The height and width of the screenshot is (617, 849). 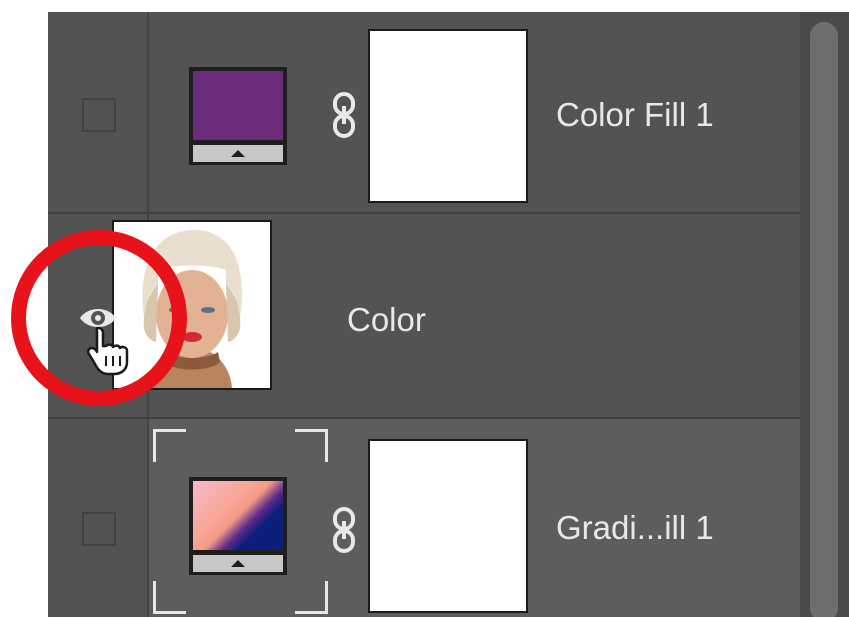 I want to click on gradient-layer-icon, so click(x=238, y=526).